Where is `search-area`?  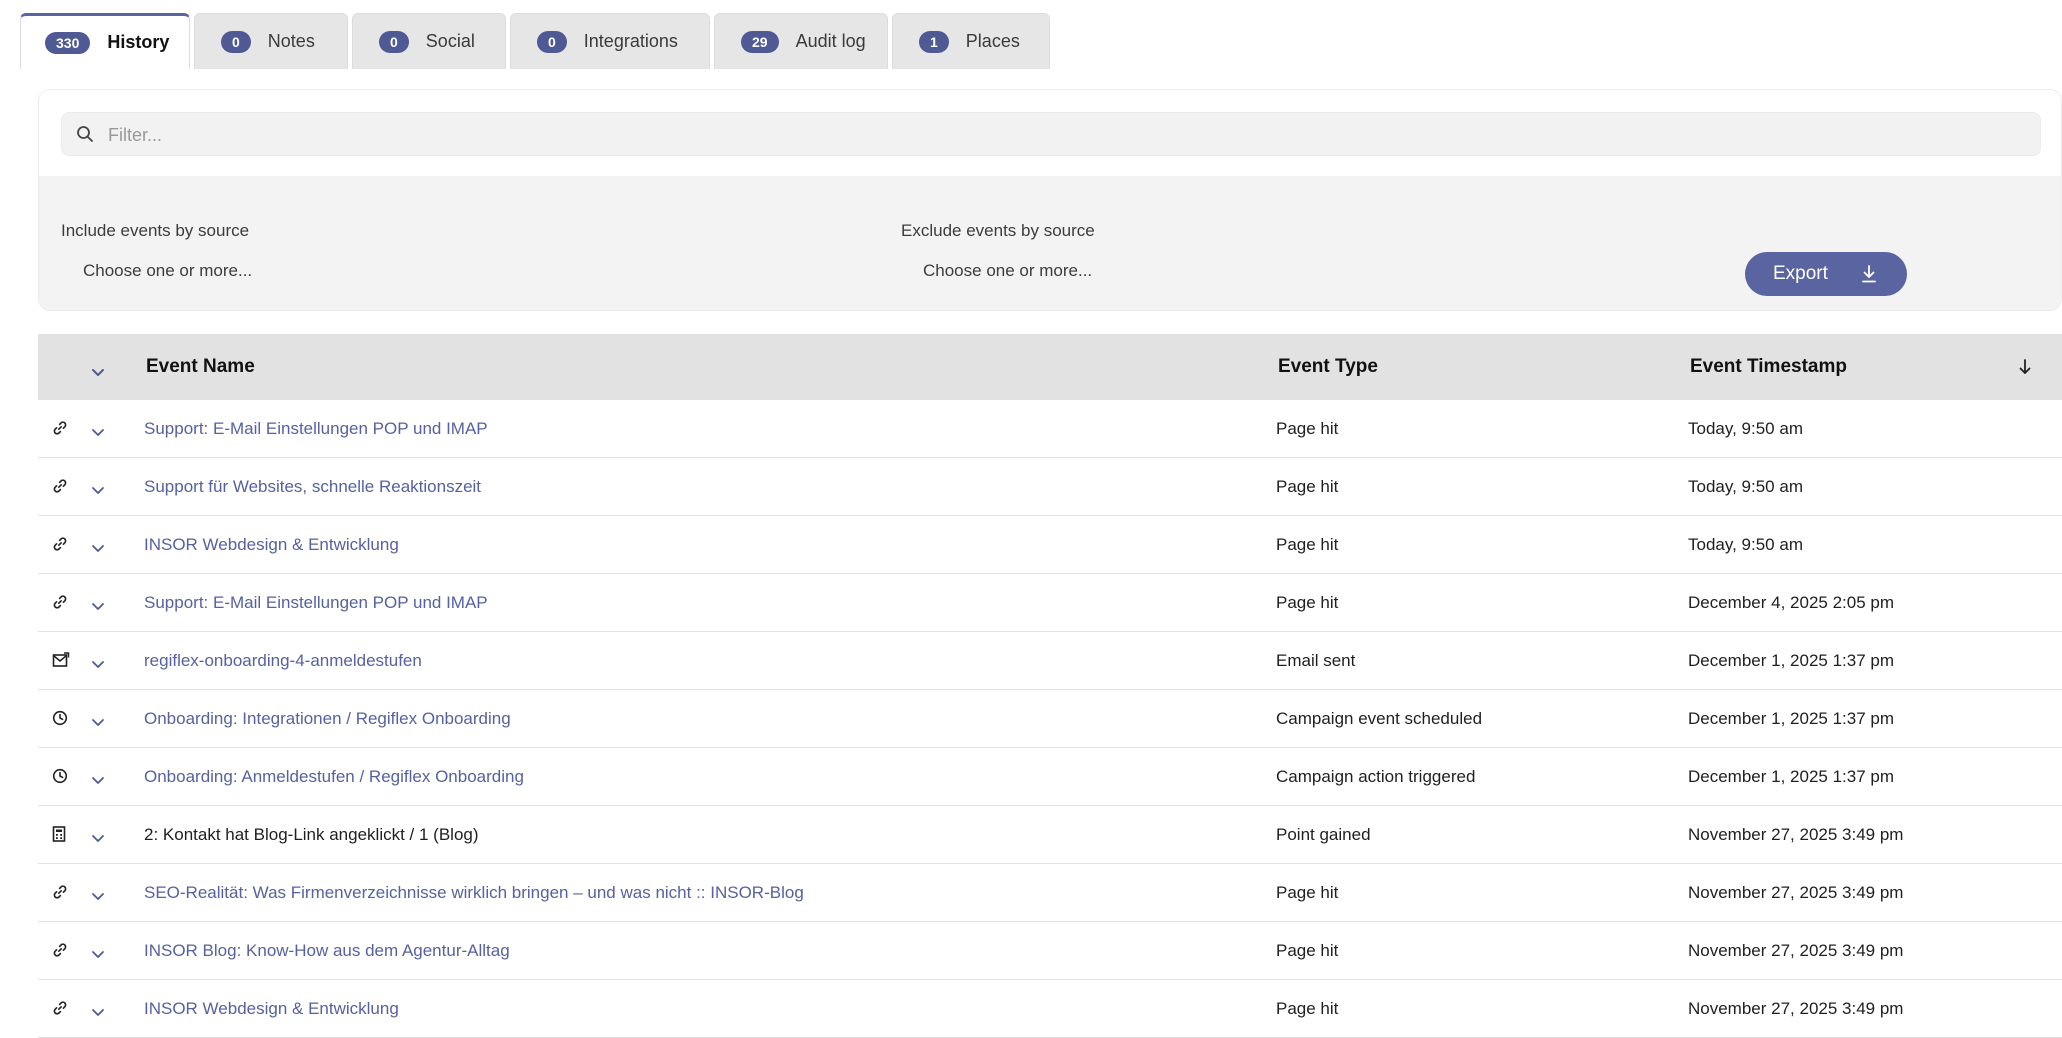 search-area is located at coordinates (1050, 133).